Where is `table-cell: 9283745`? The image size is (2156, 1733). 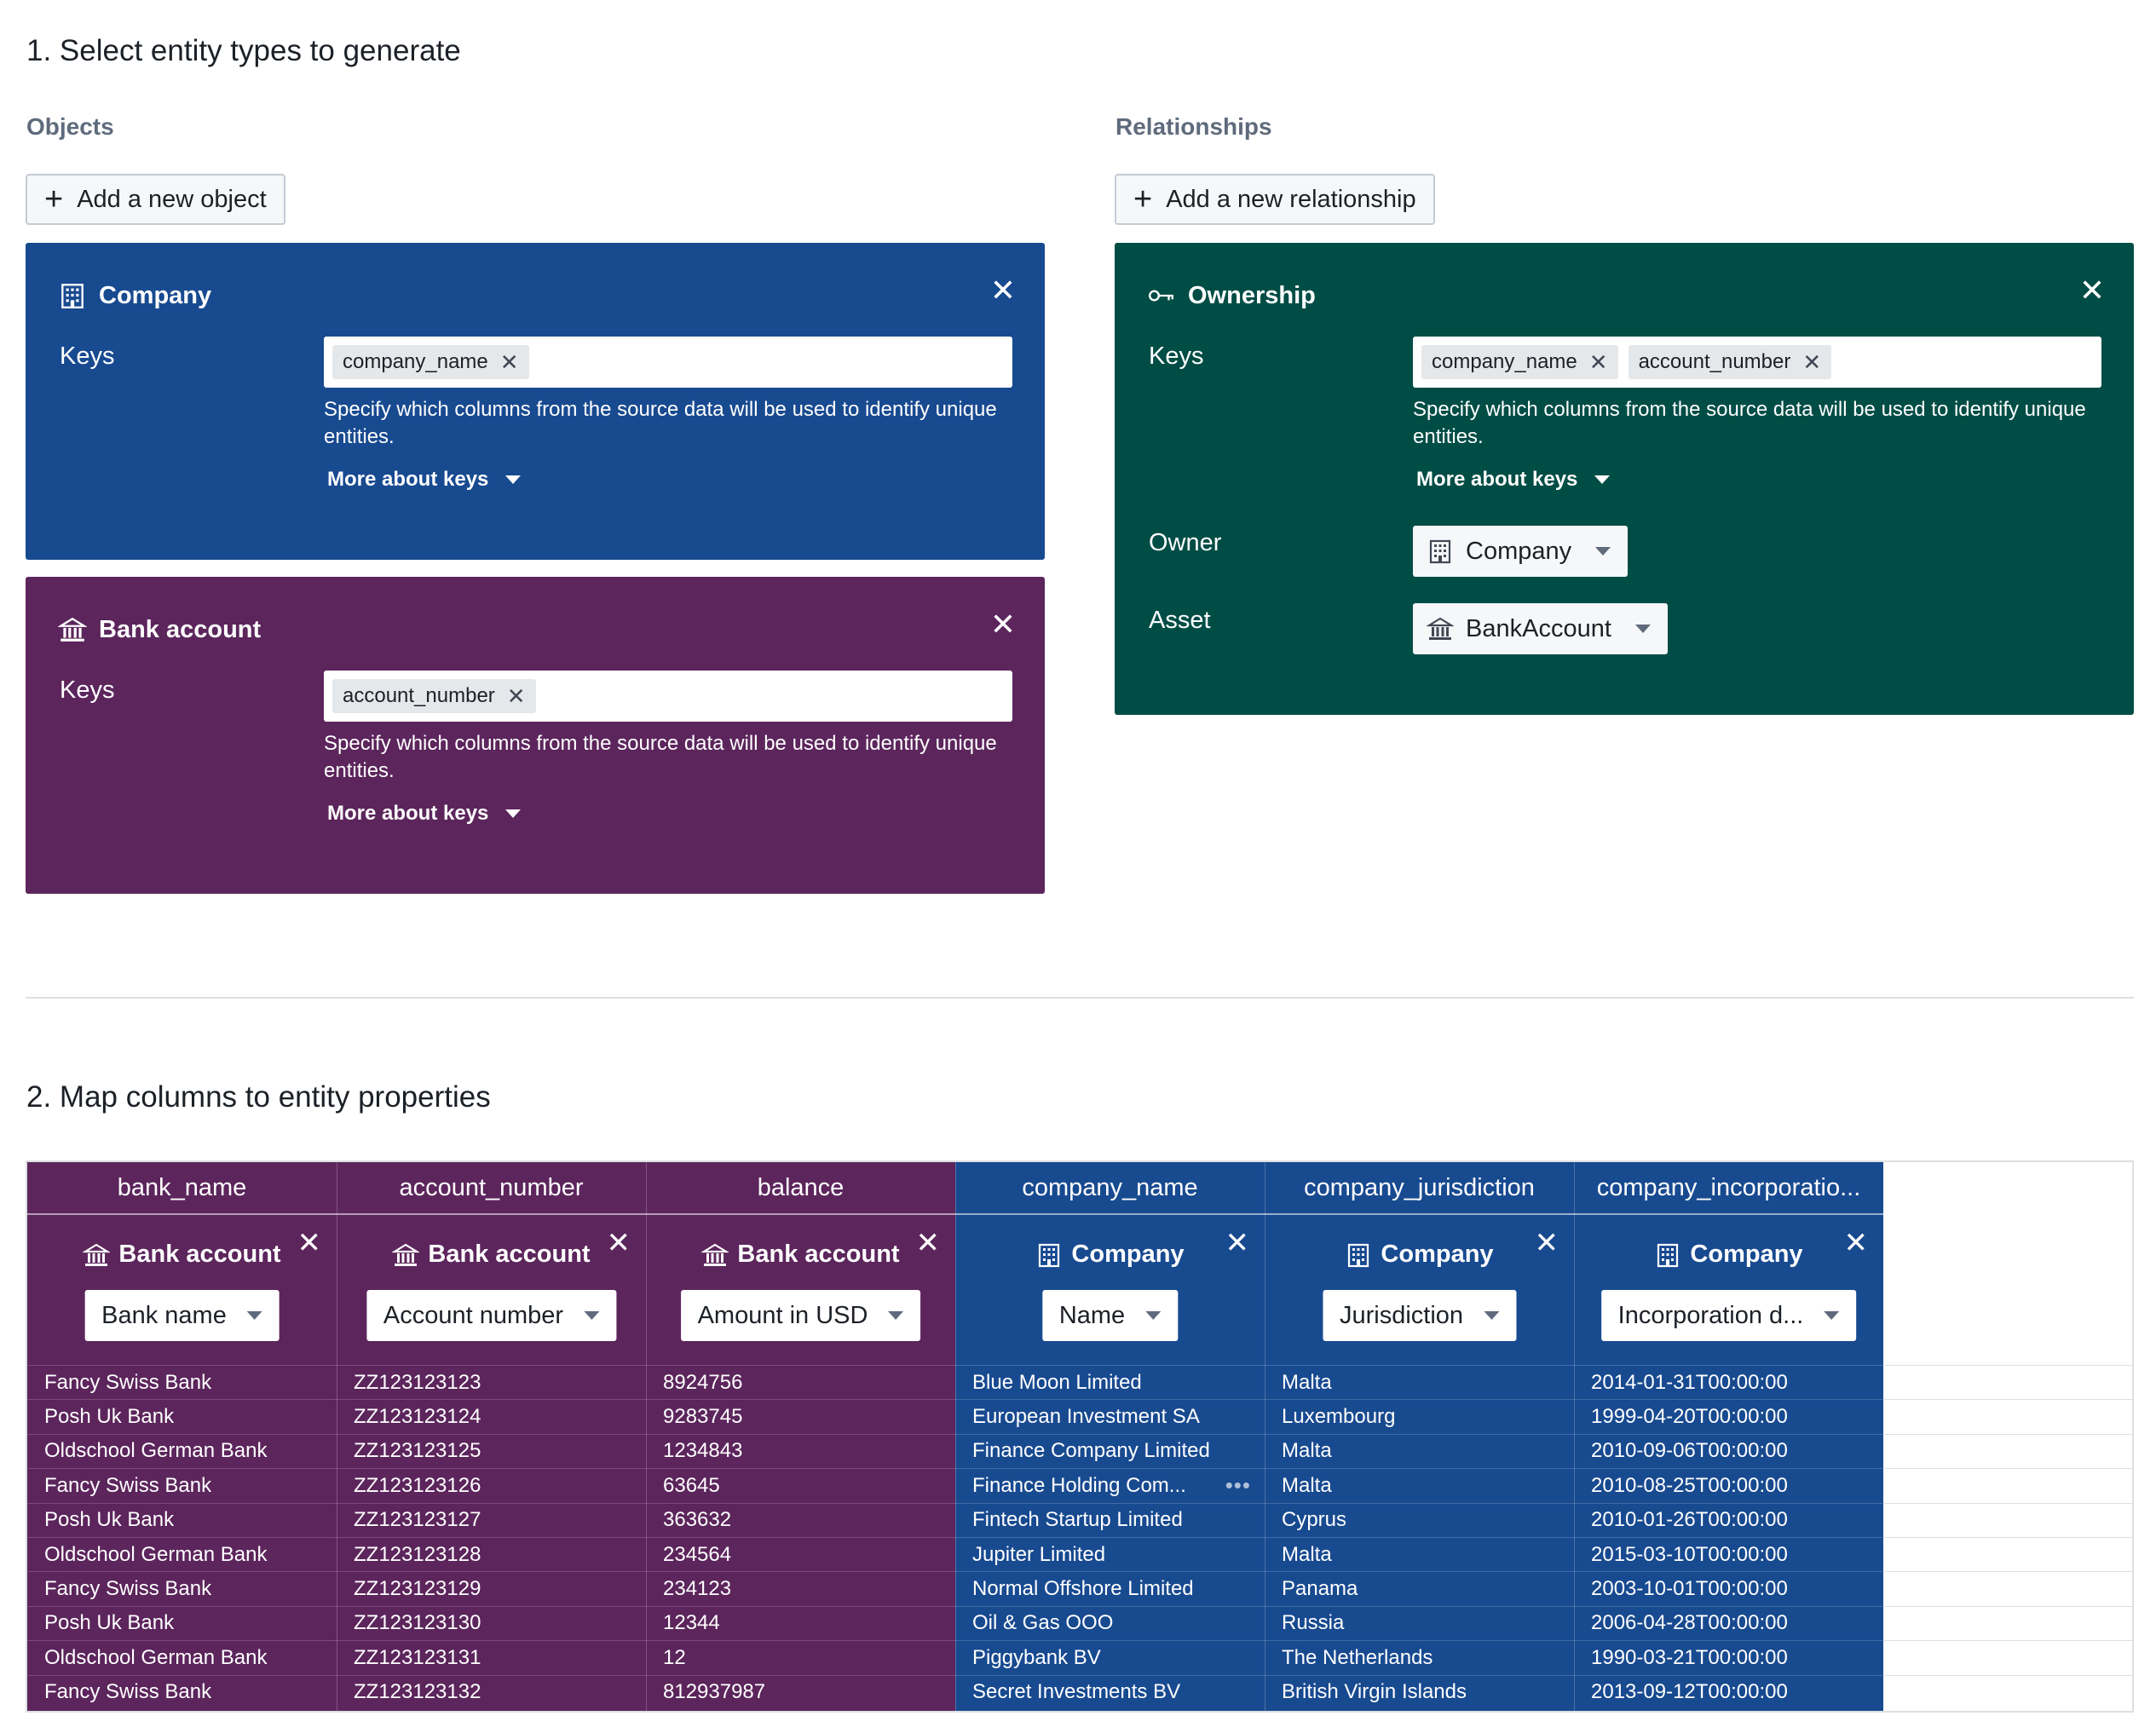 table-cell: 9283745 is located at coordinates (800, 1416).